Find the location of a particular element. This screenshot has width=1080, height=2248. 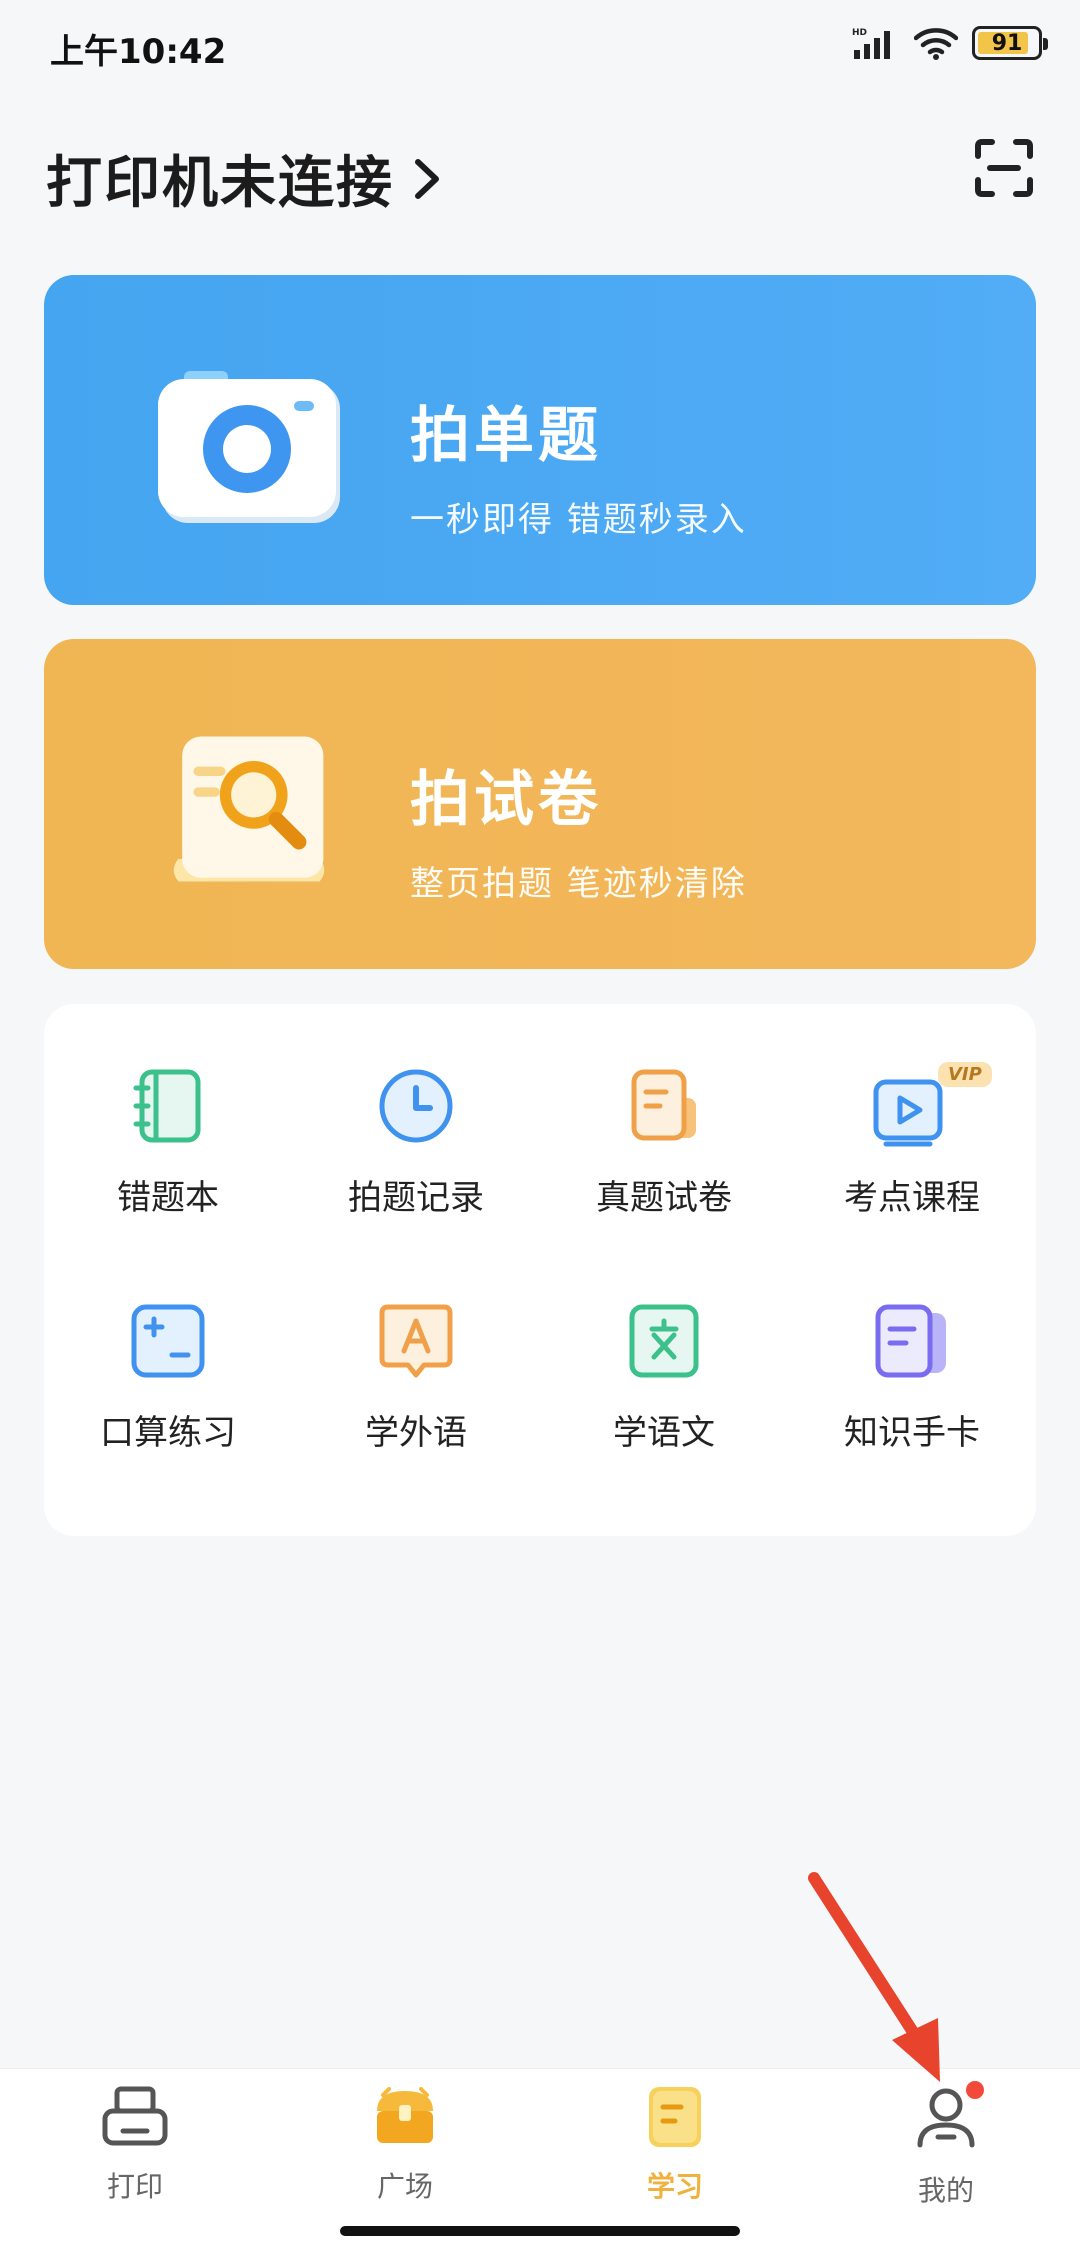

nav-label: 打印 is located at coordinates (134, 2186).